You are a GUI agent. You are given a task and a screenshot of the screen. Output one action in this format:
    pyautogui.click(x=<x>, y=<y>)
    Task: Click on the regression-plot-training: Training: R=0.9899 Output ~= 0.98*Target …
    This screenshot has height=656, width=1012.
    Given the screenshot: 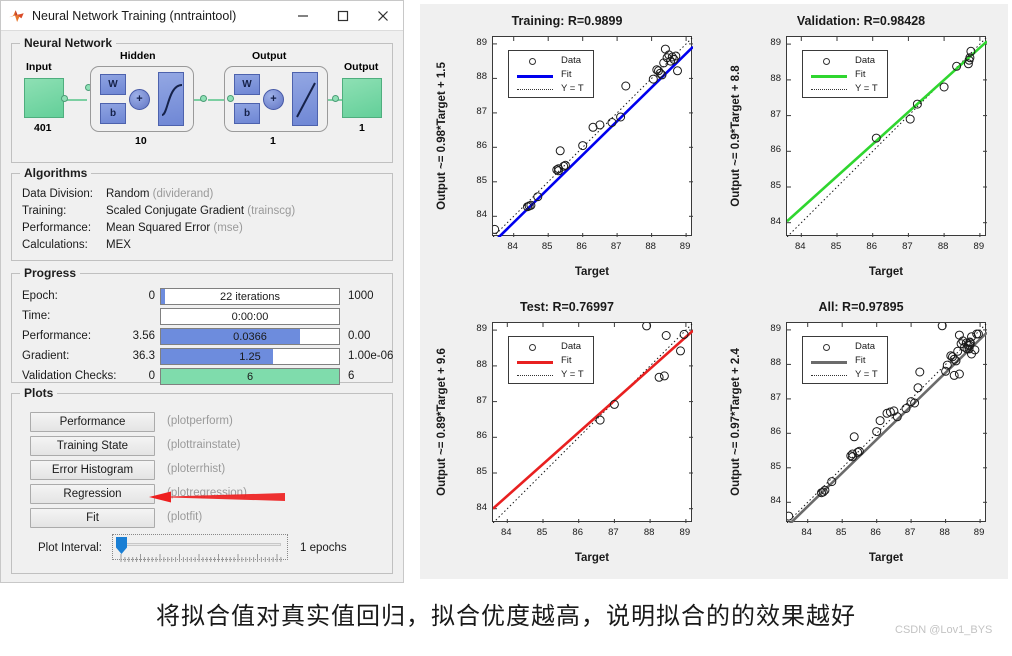 What is the action you would take?
    pyautogui.click(x=567, y=151)
    